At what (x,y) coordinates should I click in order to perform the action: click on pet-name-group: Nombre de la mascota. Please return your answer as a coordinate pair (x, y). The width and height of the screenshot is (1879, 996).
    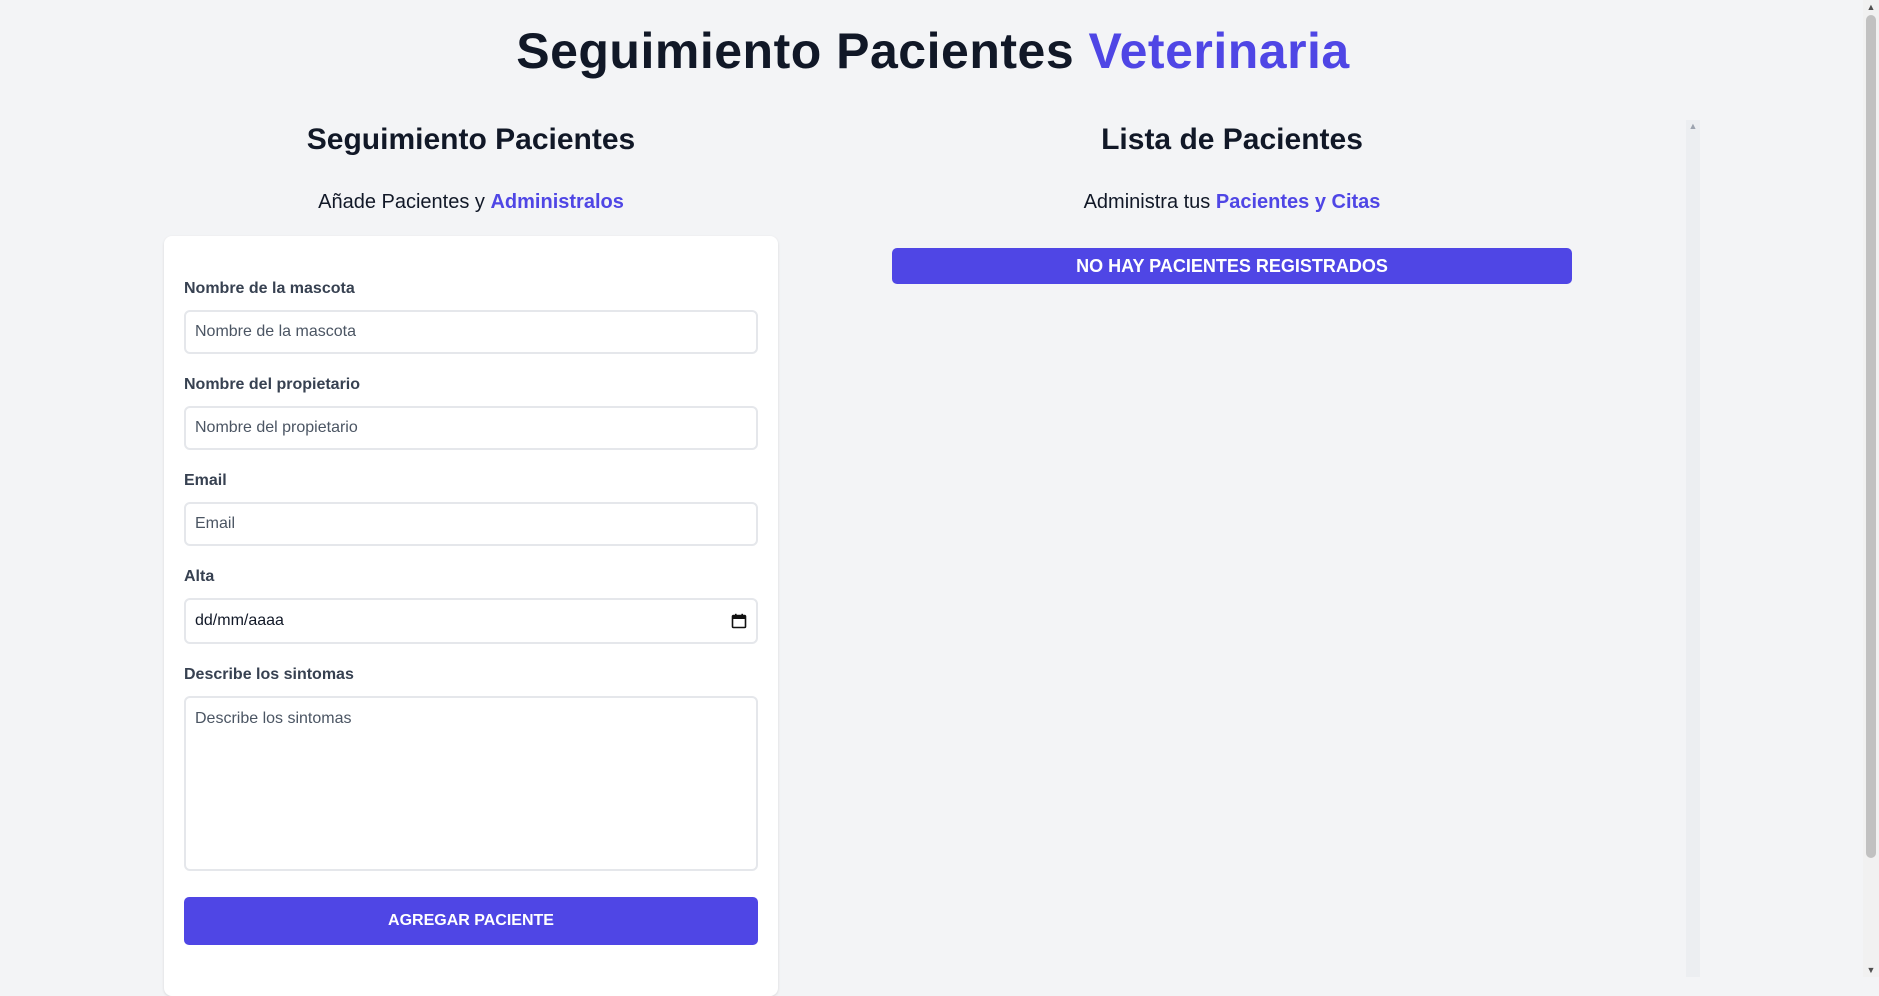
    Looking at the image, I should click on (471, 316).